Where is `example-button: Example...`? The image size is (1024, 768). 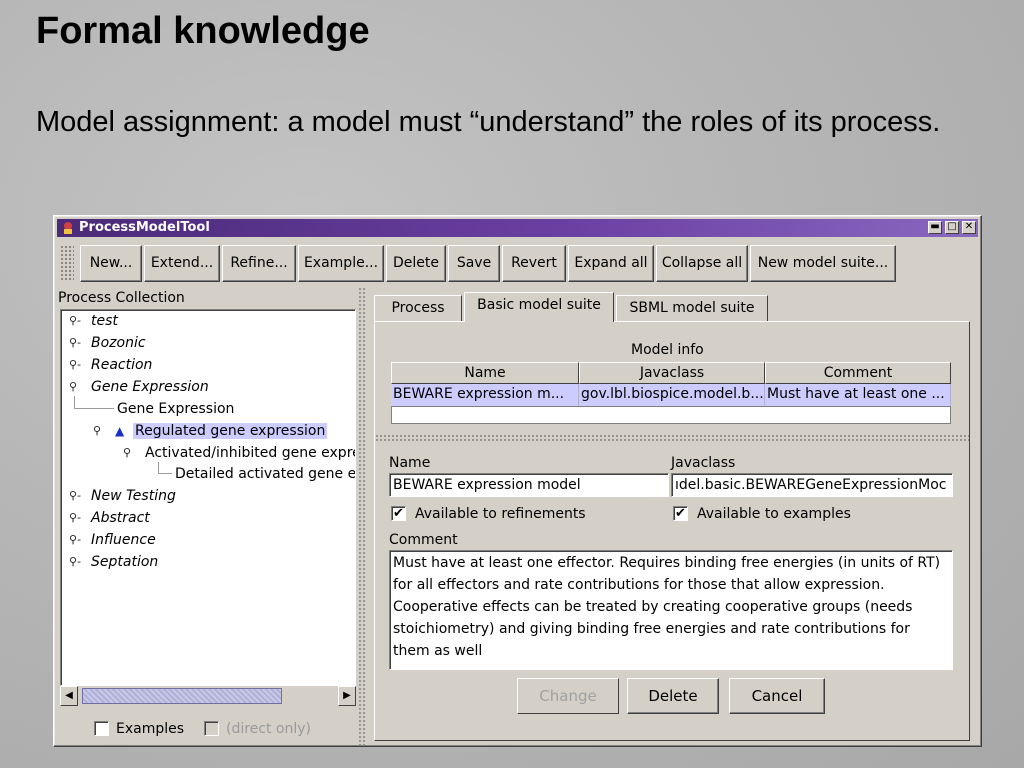 example-button: Example... is located at coordinates (341, 263).